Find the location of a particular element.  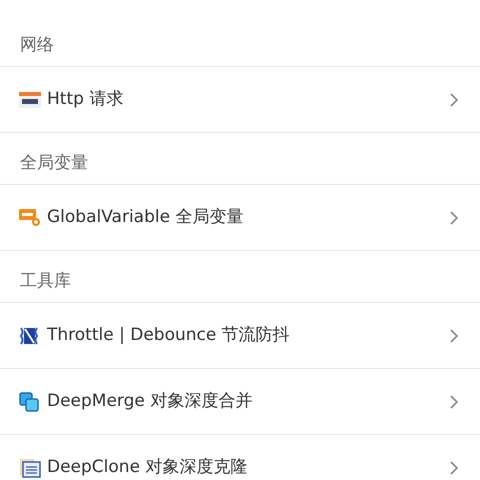

item-label: DeepClone 对象深度克隆 is located at coordinates (147, 467).